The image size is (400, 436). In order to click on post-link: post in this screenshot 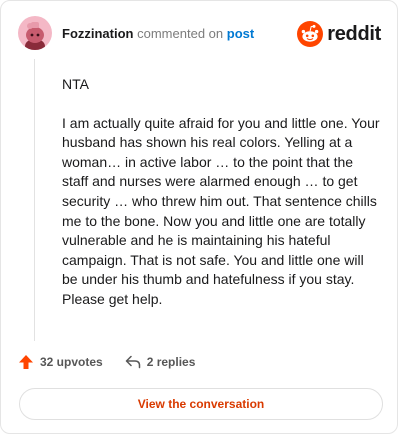, I will do `click(240, 33)`.